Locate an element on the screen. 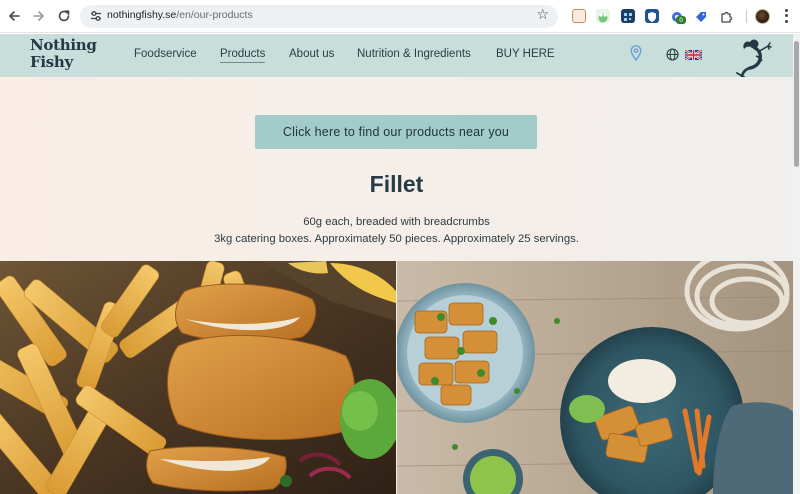 The width and height of the screenshot is (800, 494). logo-line-1: Nothing is located at coordinates (63, 45).